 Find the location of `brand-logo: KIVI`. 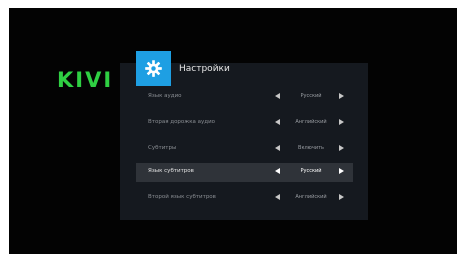

brand-logo: KIVI is located at coordinates (85, 80).